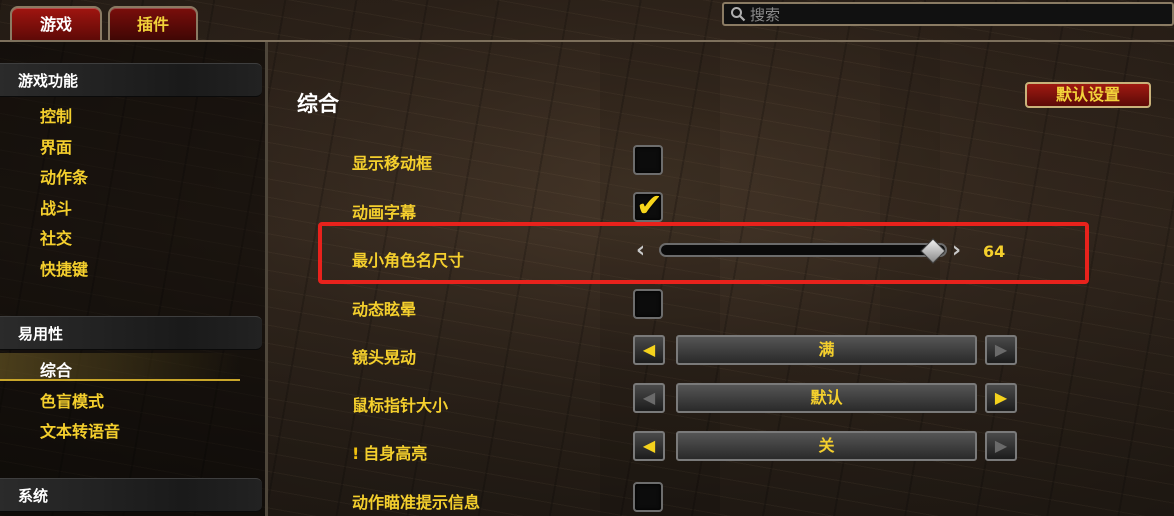 The image size is (1174, 516). I want to click on cursor-size-prev-button: ◀, so click(649, 398).